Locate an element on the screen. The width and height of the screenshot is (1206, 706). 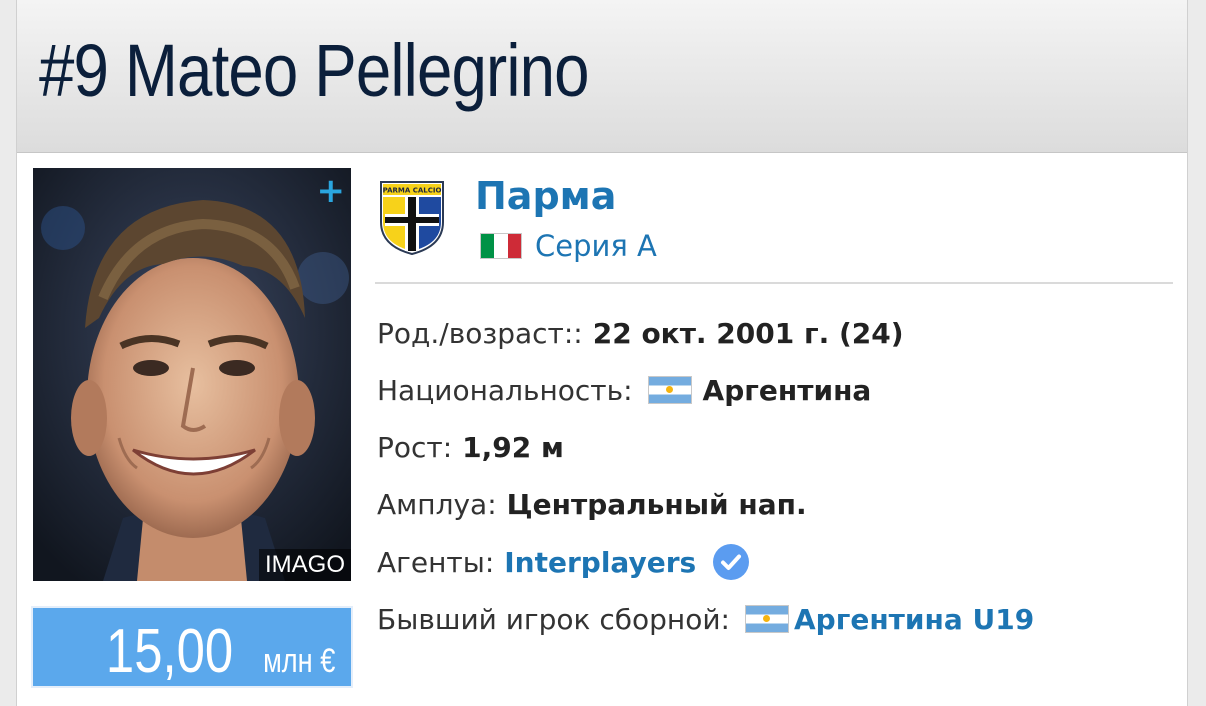
position-label: Амплуа: is located at coordinates (437, 504).